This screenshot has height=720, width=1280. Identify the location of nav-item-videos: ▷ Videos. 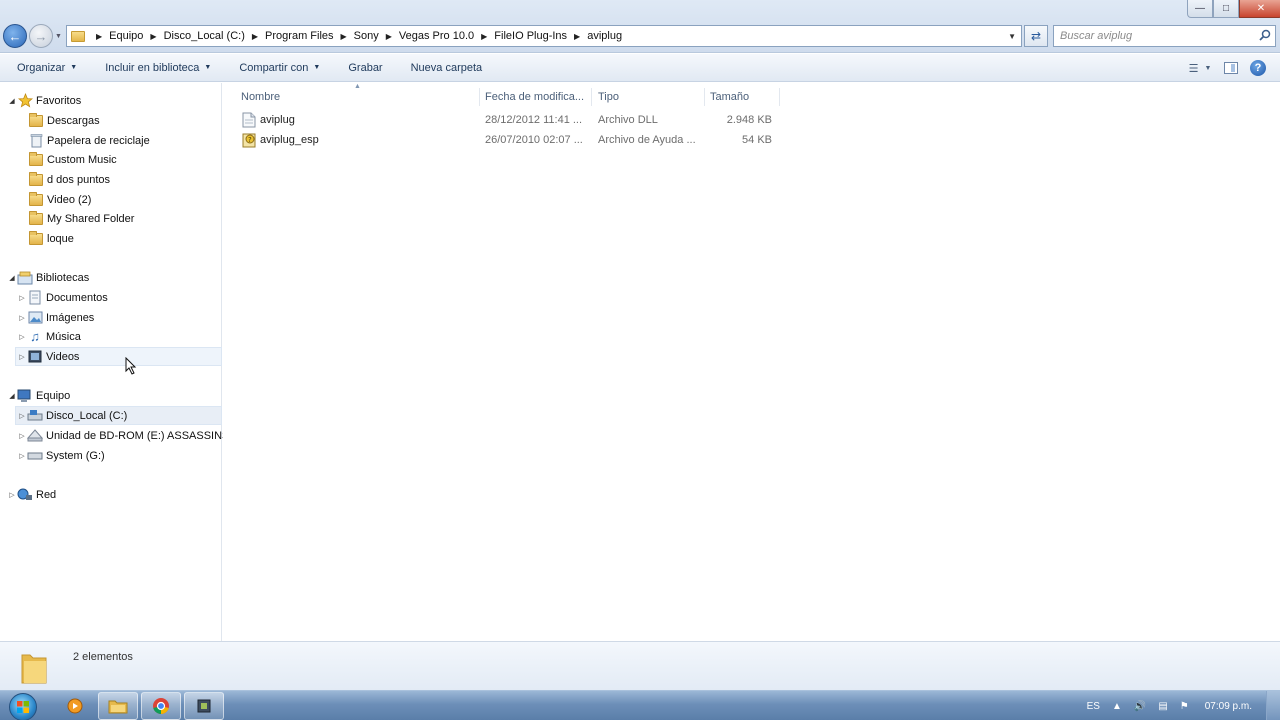
(118, 356).